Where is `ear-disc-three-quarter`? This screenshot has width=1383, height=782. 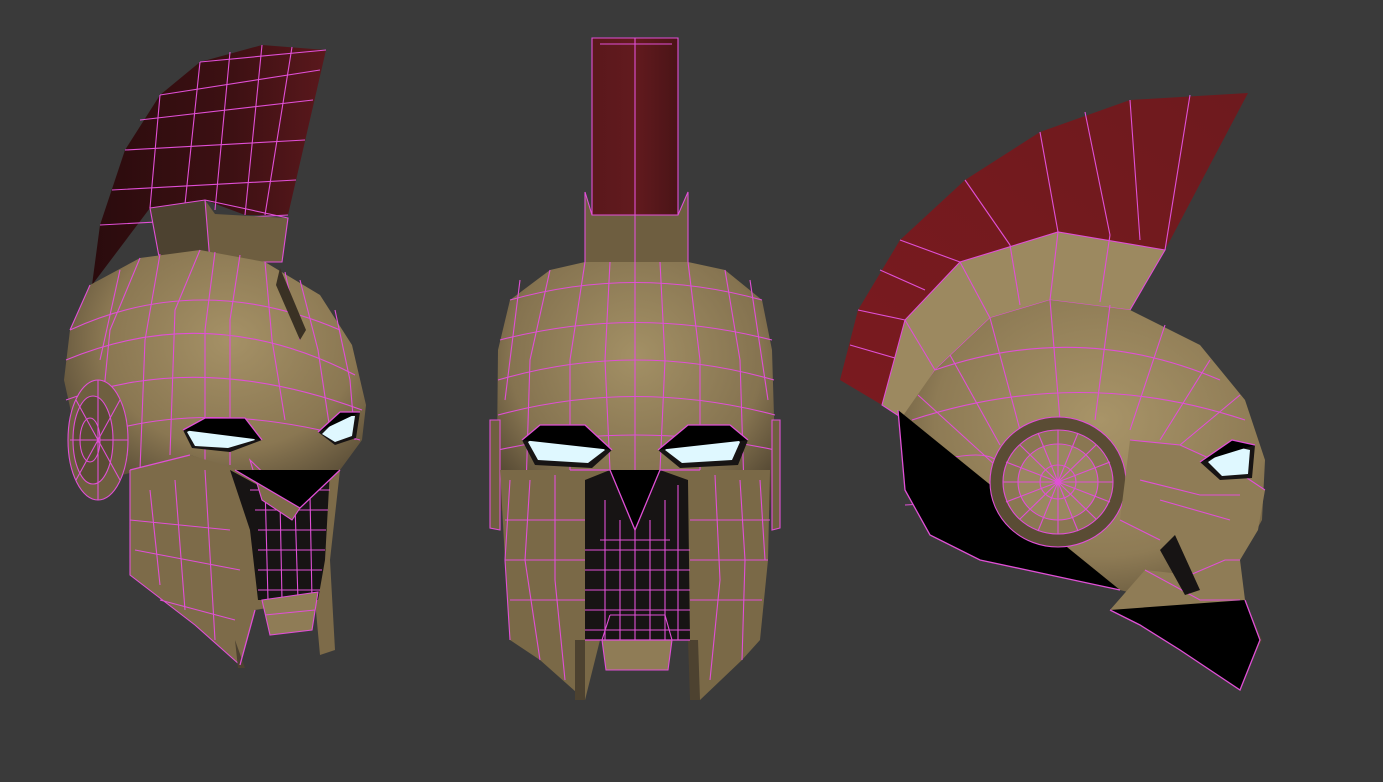
ear-disc-three-quarter is located at coordinates (98, 440).